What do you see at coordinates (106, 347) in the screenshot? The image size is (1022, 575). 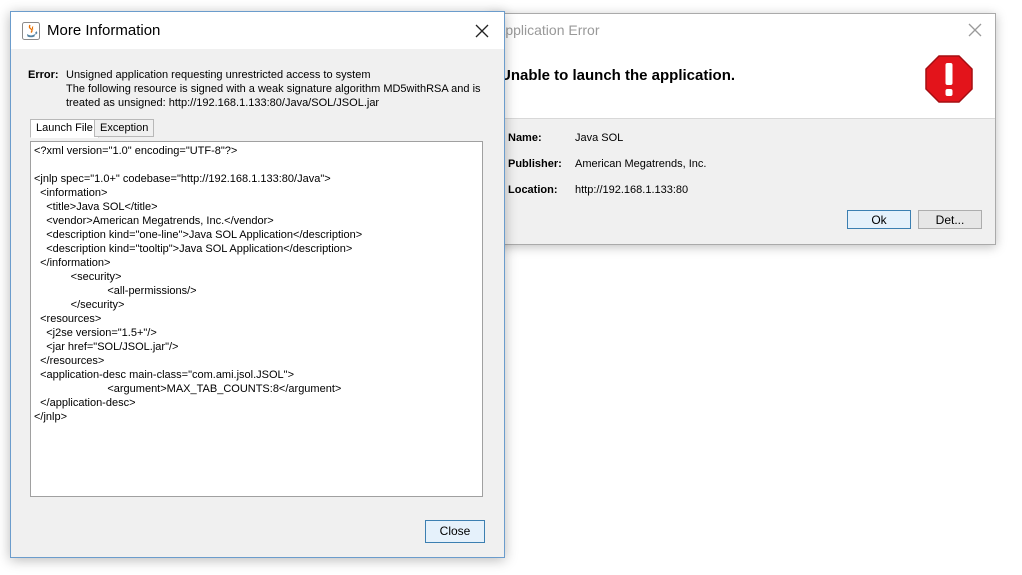 I see `xml-line: <jar href="SOL/JSOL.jar"/>` at bounding box center [106, 347].